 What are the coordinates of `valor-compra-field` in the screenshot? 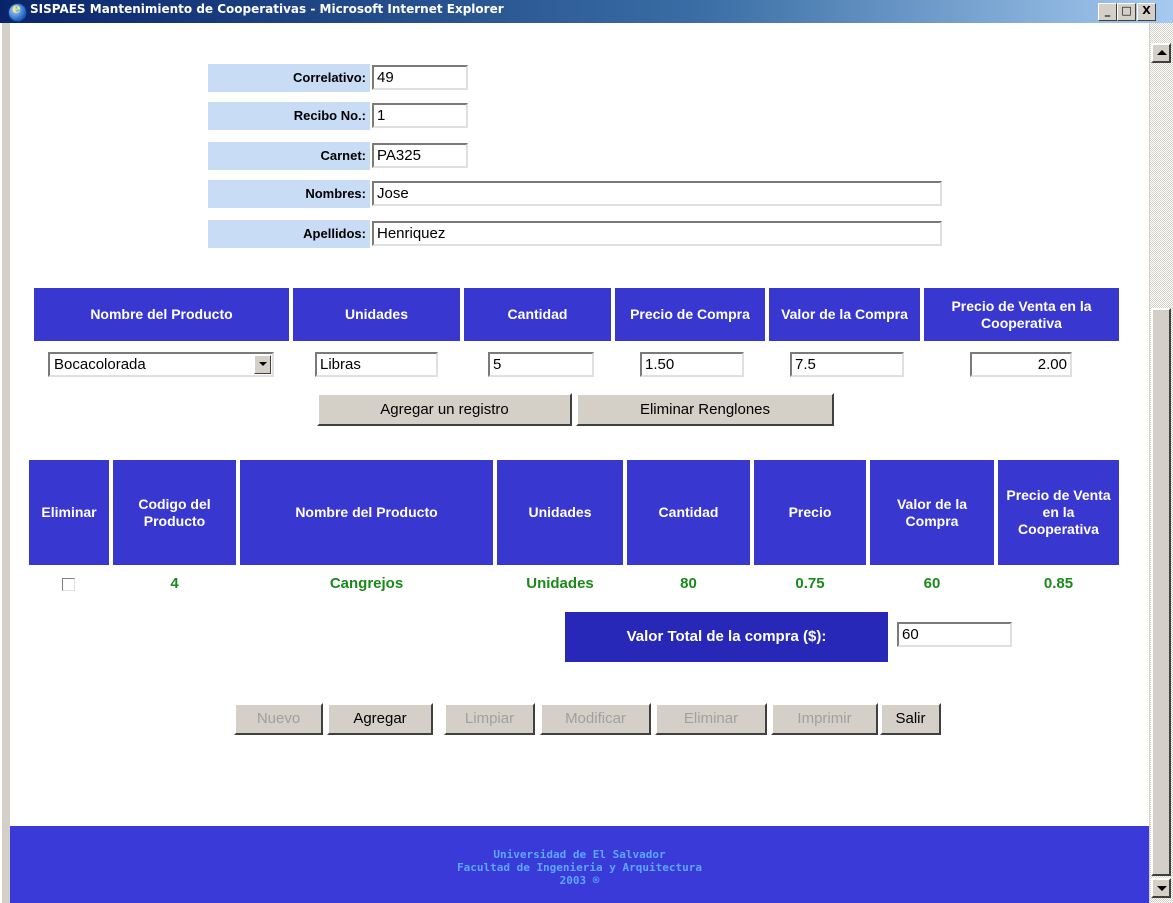 It's located at (847, 364).